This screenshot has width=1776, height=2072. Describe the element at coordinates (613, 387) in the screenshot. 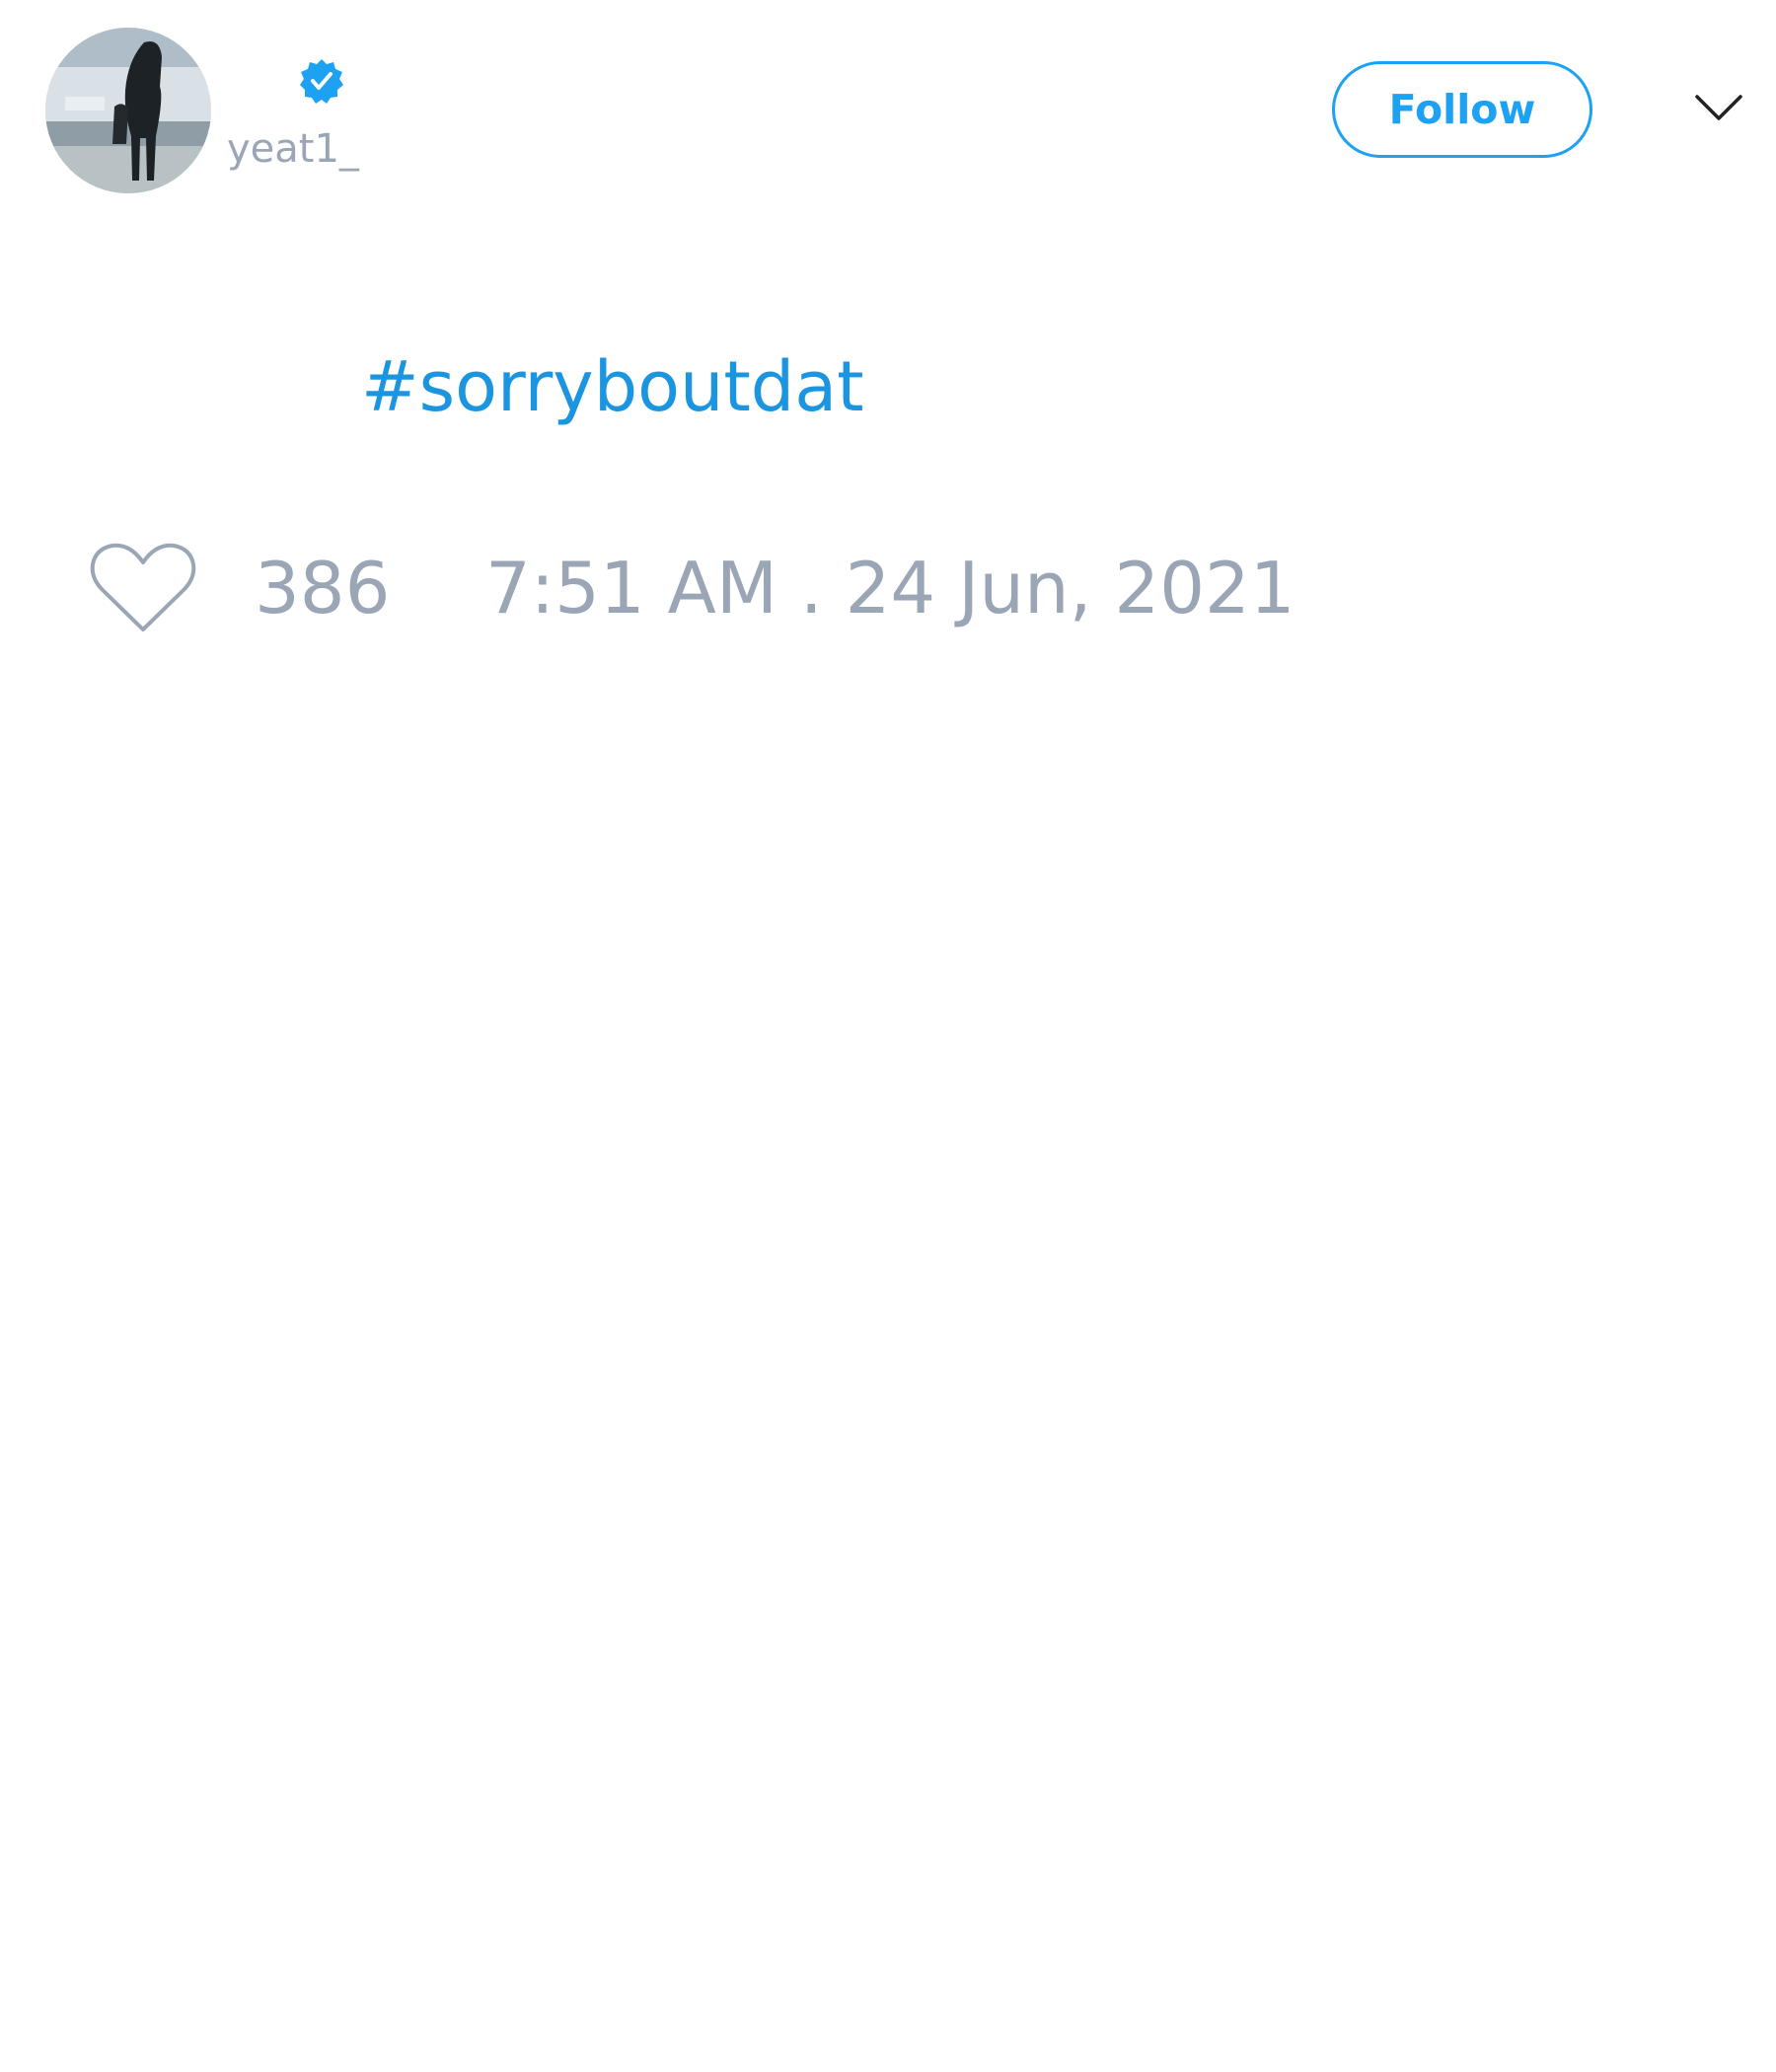

I see `tweet-hashtag: #sorryboutdat` at that location.